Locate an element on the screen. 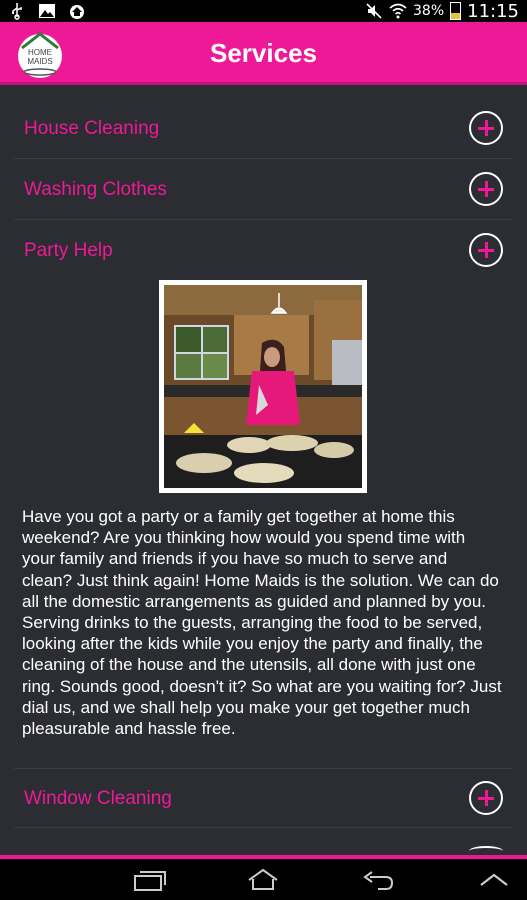 This screenshot has height=900, width=527. home-icon is located at coordinates (263, 880).